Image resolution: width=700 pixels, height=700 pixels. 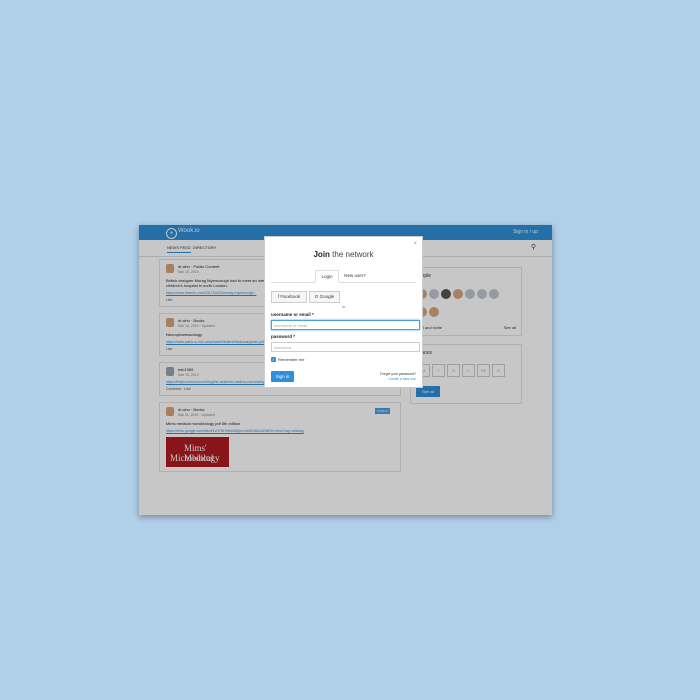 What do you see at coordinates (345, 347) in the screenshot?
I see `password-input` at bounding box center [345, 347].